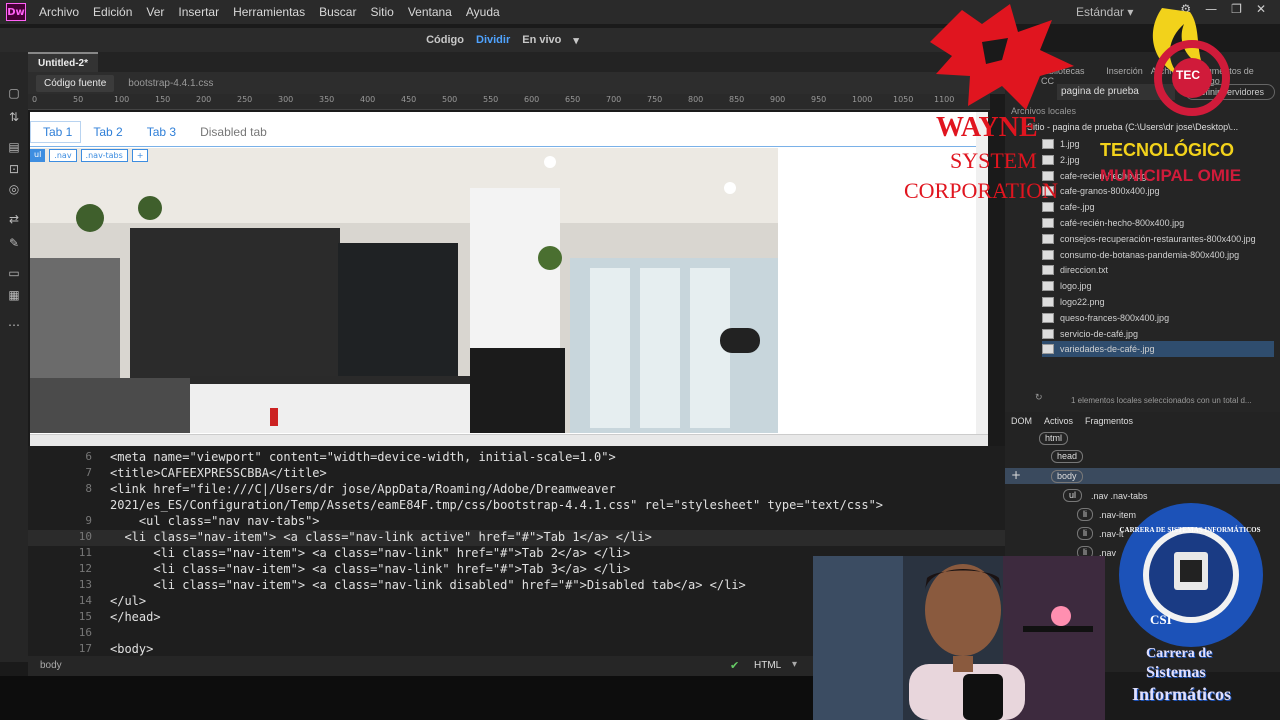  What do you see at coordinates (1085, 533) in the screenshot?
I see `dom-node-li-2: li` at bounding box center [1085, 533].